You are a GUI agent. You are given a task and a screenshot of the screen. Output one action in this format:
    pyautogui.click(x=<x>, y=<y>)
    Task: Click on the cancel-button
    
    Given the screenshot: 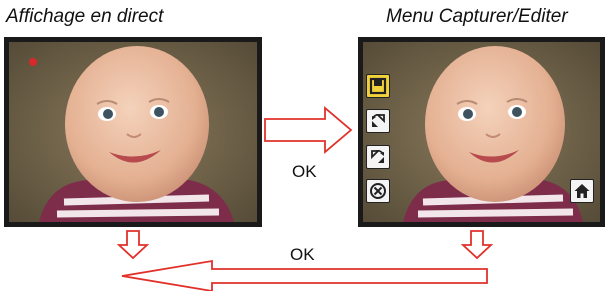 What is the action you would take?
    pyautogui.click(x=378, y=191)
    